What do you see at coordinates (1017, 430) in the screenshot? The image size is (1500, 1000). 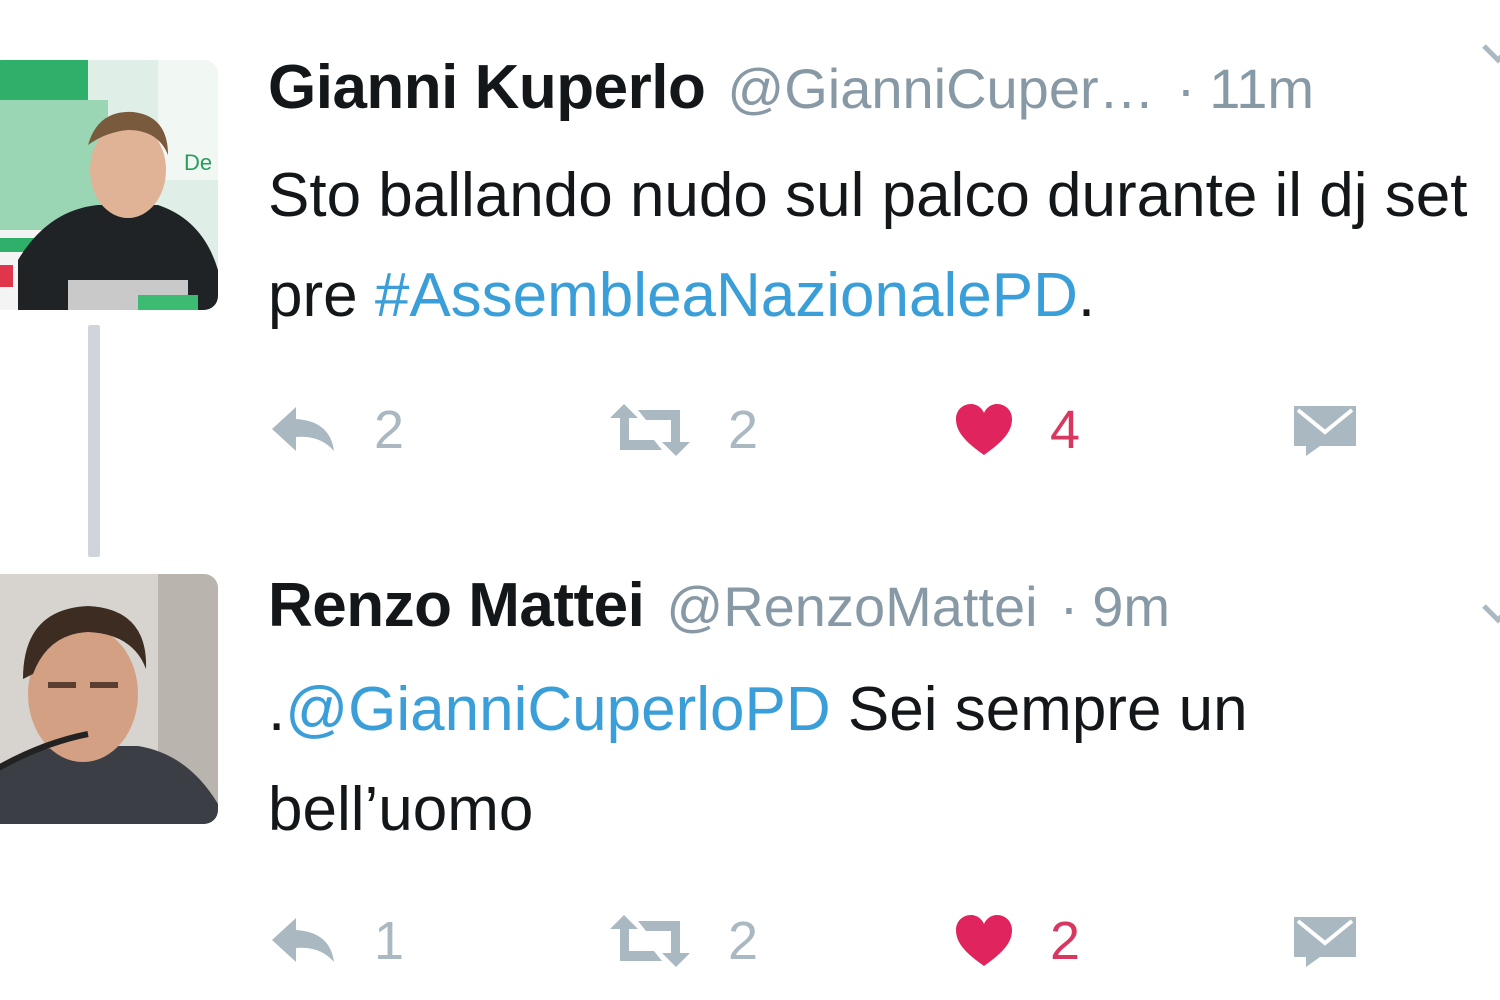 I see `like-button: 4` at bounding box center [1017, 430].